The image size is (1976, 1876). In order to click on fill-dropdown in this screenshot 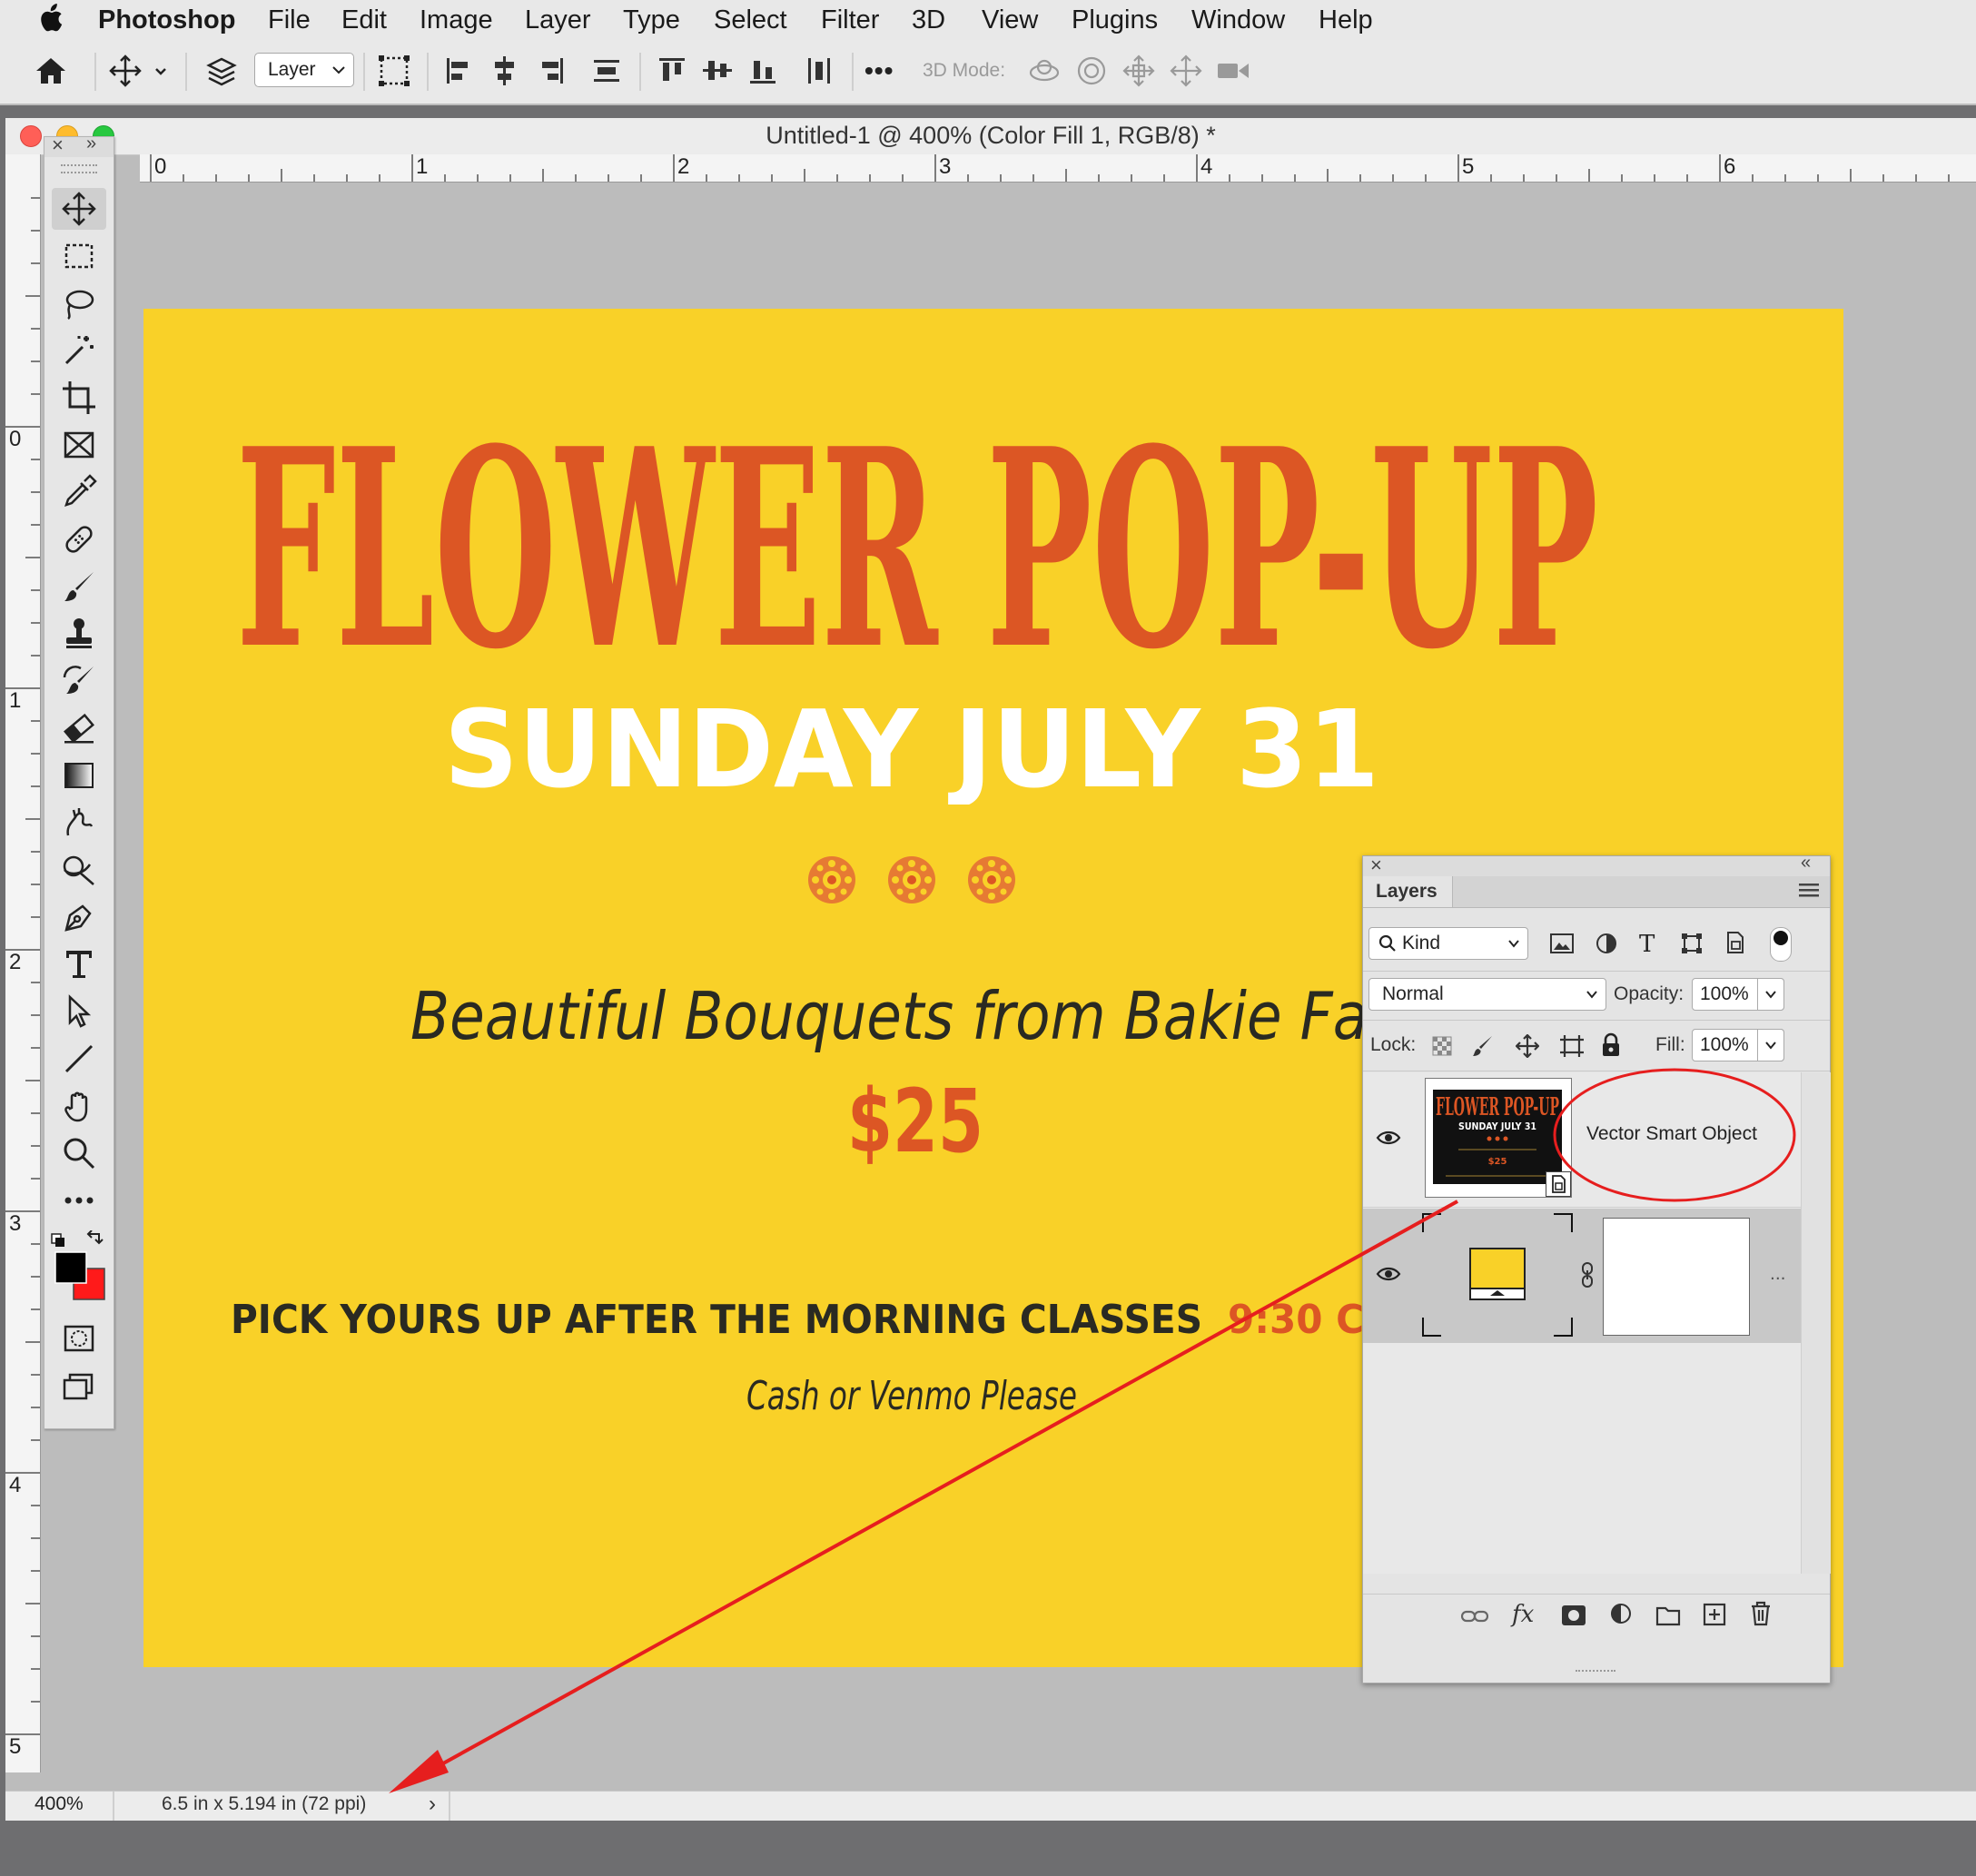, I will do `click(1770, 1045)`.